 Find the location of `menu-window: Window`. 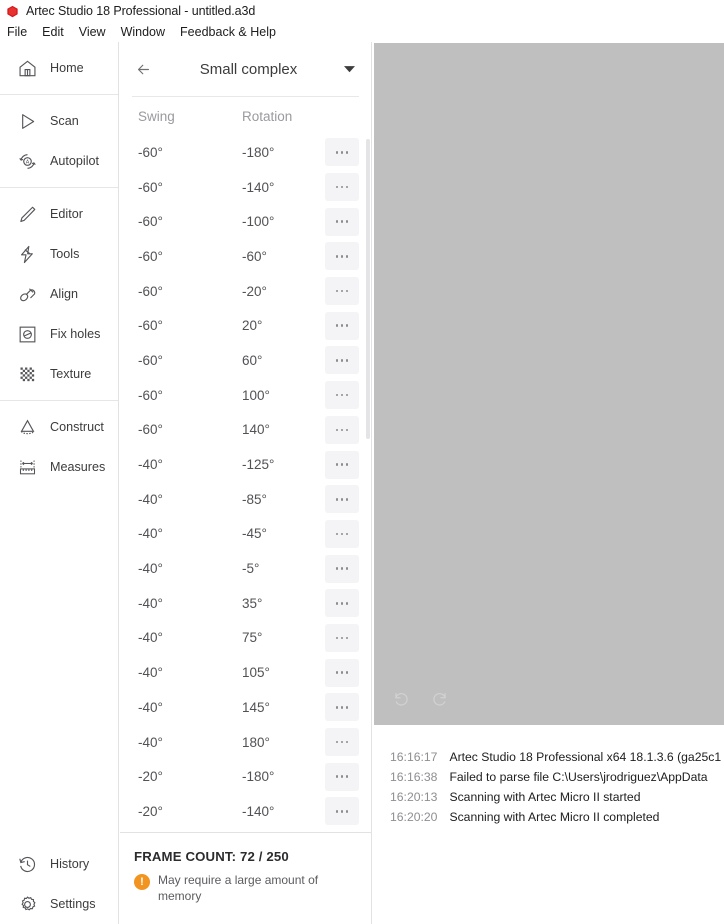

menu-window: Window is located at coordinates (143, 32).